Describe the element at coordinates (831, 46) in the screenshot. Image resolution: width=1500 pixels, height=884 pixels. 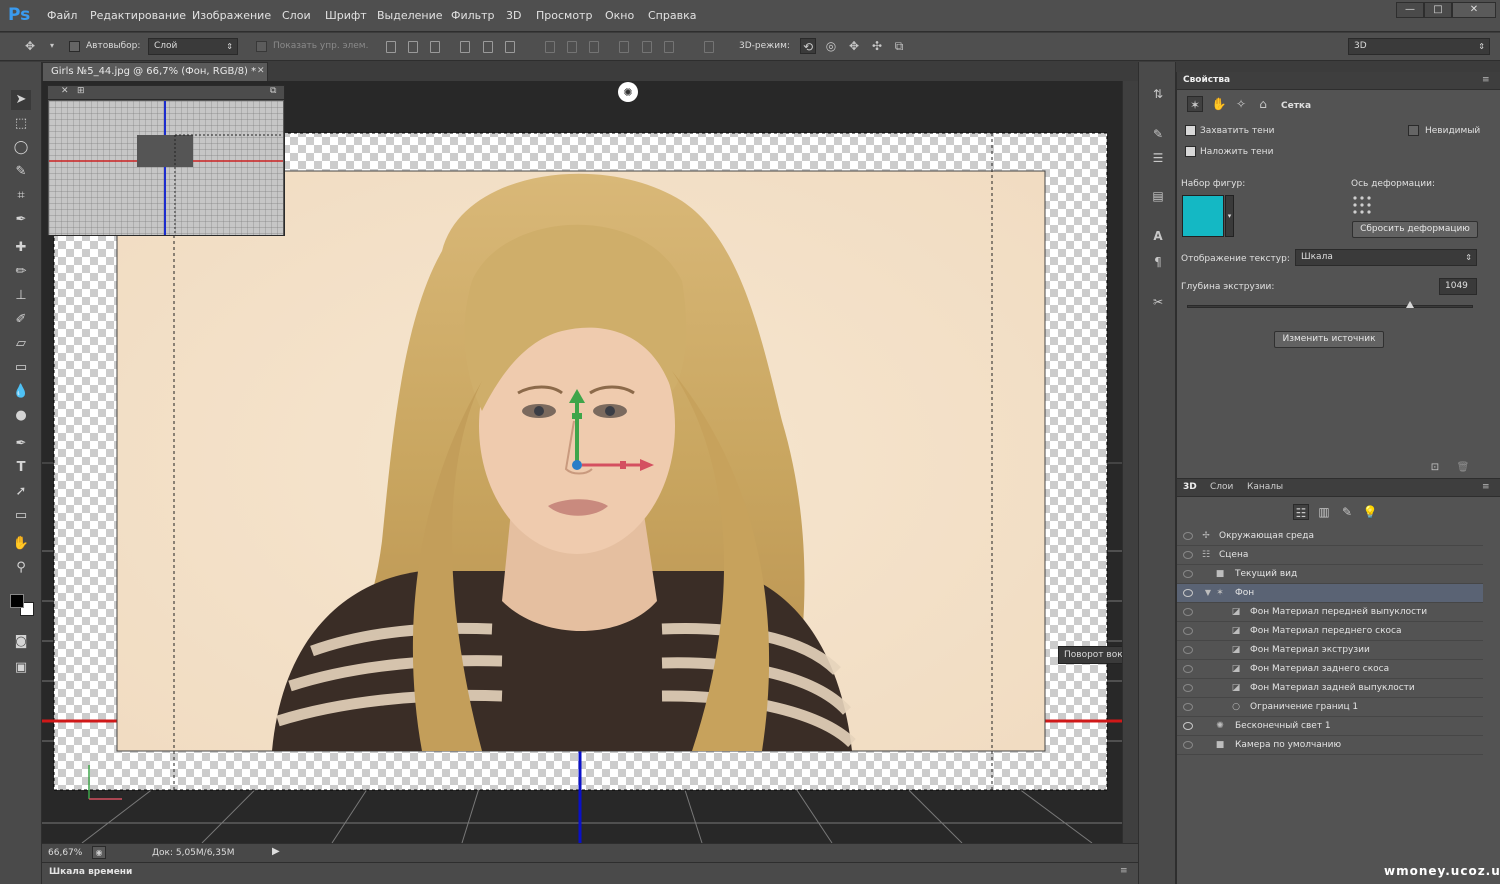
I see `3d-roll-icon: ◎` at that location.